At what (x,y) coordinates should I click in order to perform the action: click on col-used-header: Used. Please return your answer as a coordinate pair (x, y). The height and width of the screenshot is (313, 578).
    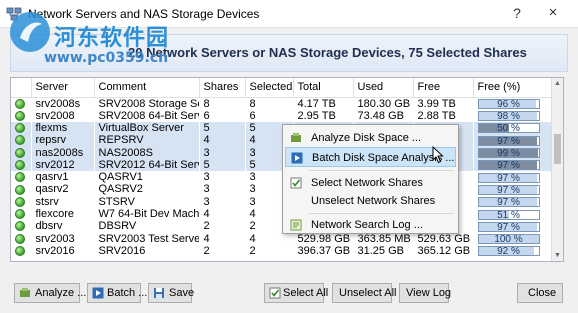
    Looking at the image, I should click on (383, 88).